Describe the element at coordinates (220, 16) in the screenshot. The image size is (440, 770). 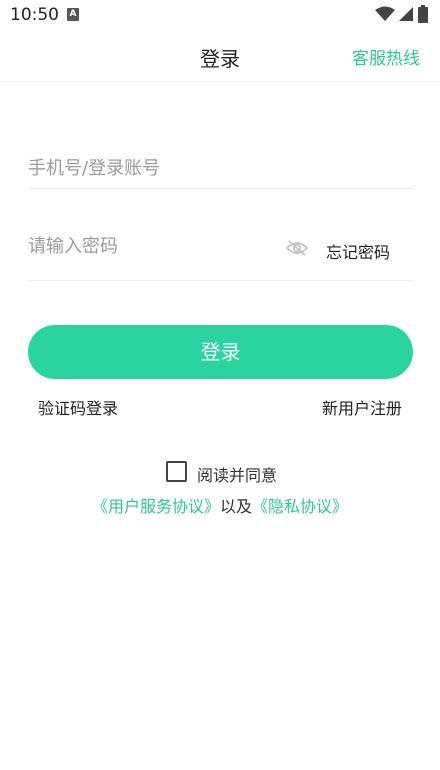
I see `status-bar: 10:50 A` at that location.